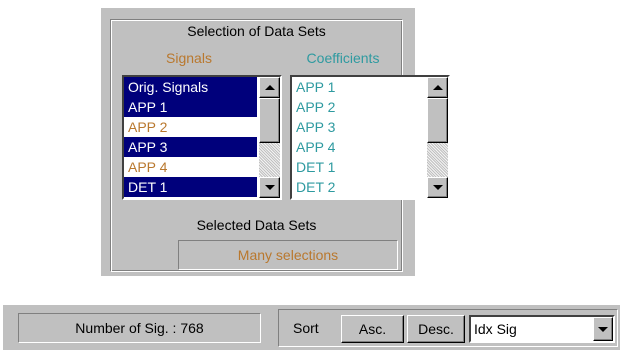 This screenshot has height=355, width=628. I want to click on groupbox-title-text: Selection of Data Sets, so click(256, 31).